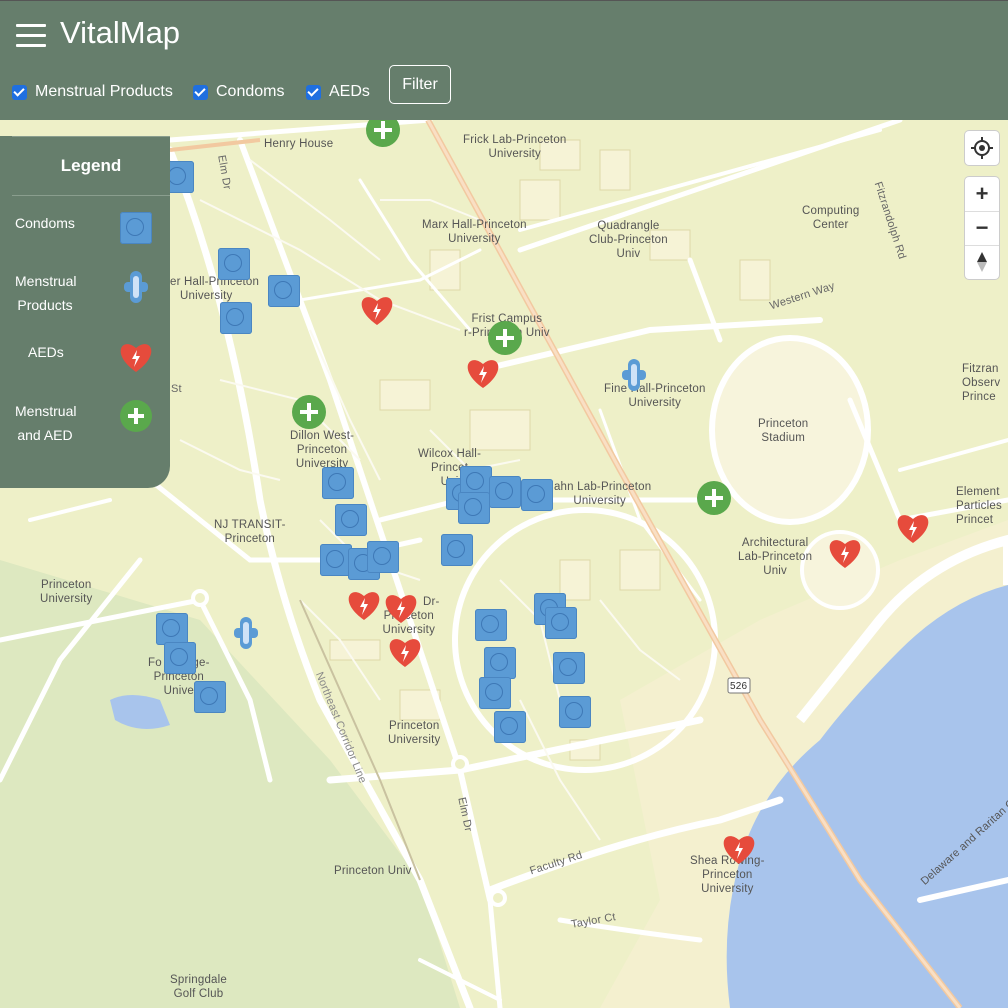 The width and height of the screenshot is (1008, 1008). Describe the element at coordinates (66, 592) in the screenshot. I see `map-label-princeton-university-left: Princeton University` at that location.